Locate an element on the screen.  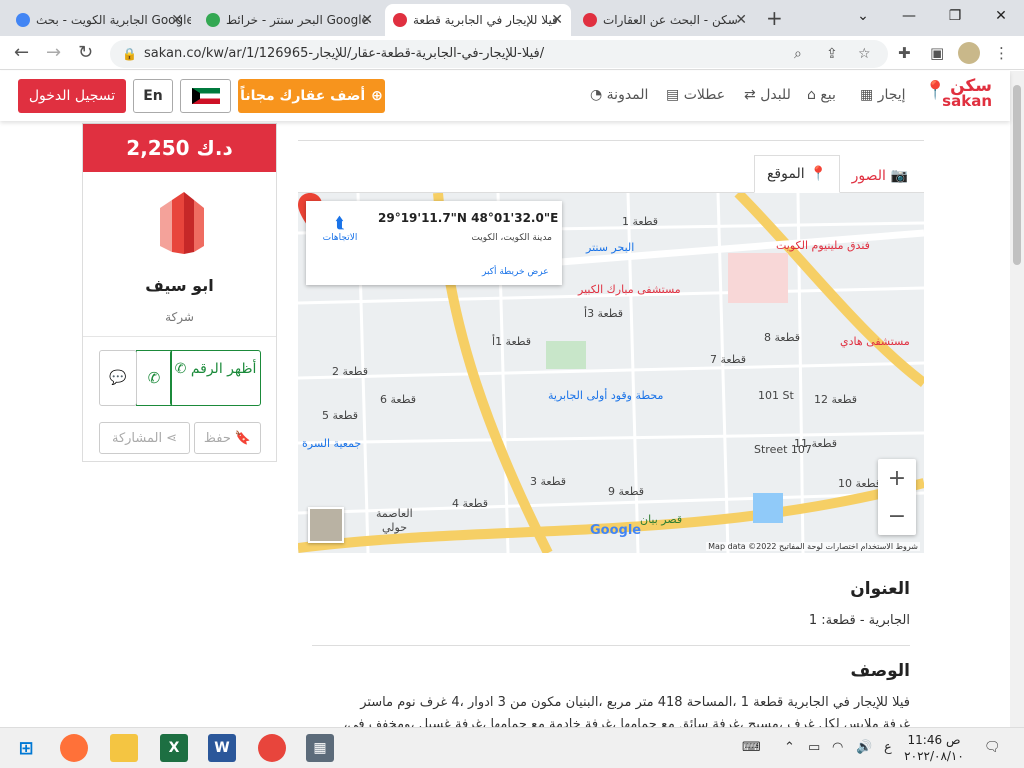
browser-tab-3: فيلا للإيجار في الجابرية قطعة ✕ is located at coordinates (478, 20).